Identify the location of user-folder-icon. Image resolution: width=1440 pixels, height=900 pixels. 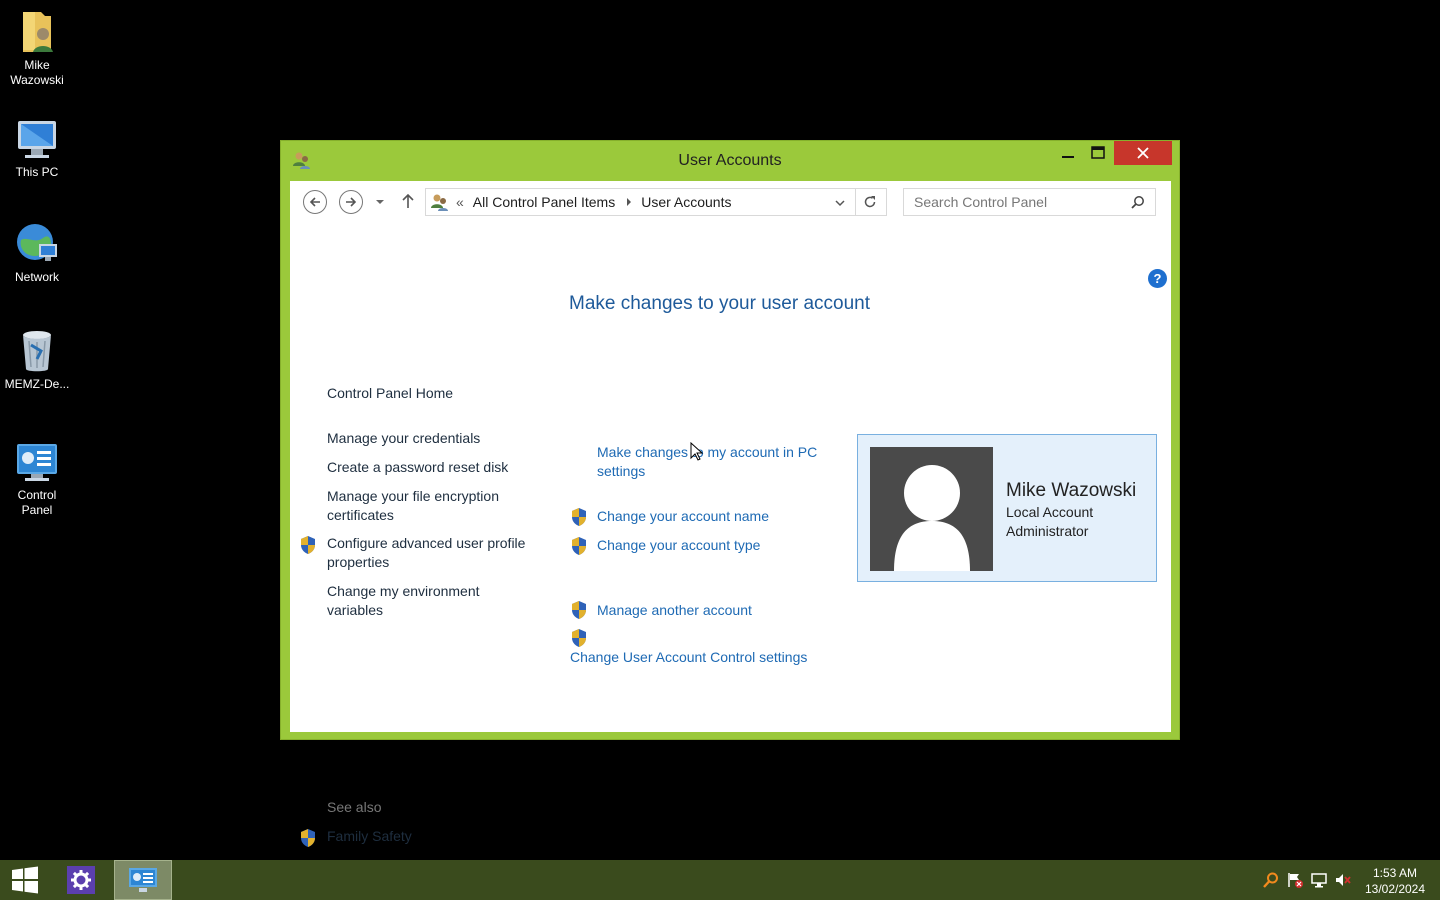
(37, 32).